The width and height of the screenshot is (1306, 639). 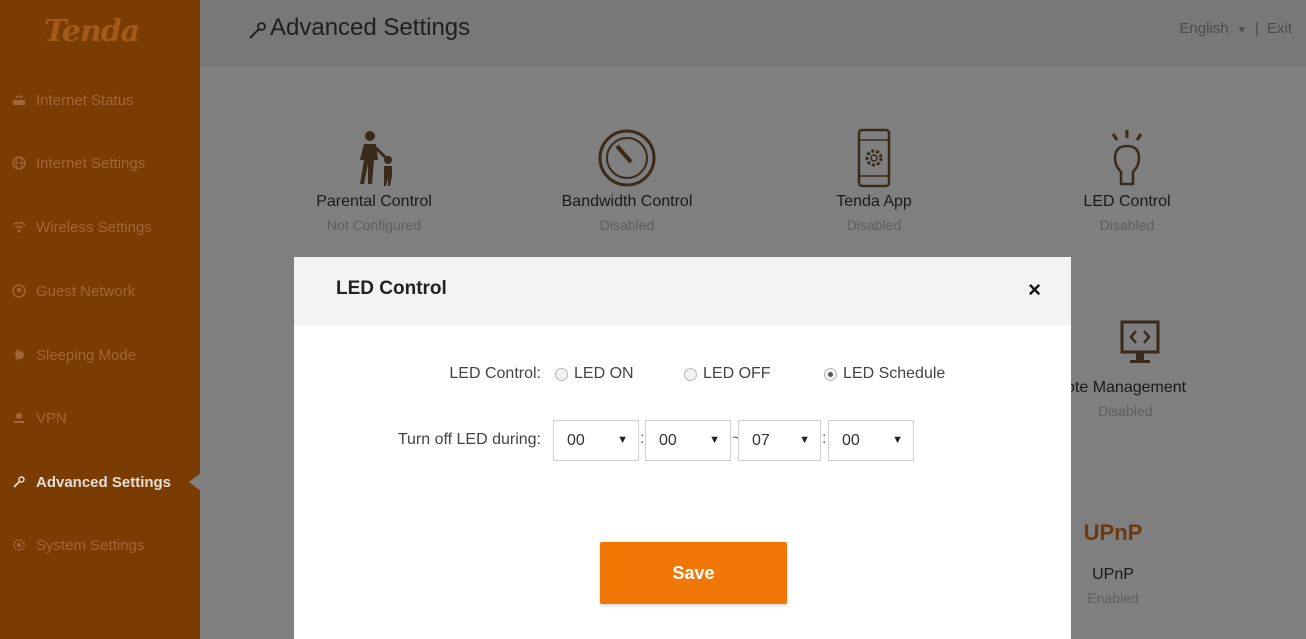 What do you see at coordinates (894, 373) in the screenshot?
I see `radio-label: LED Schedule` at bounding box center [894, 373].